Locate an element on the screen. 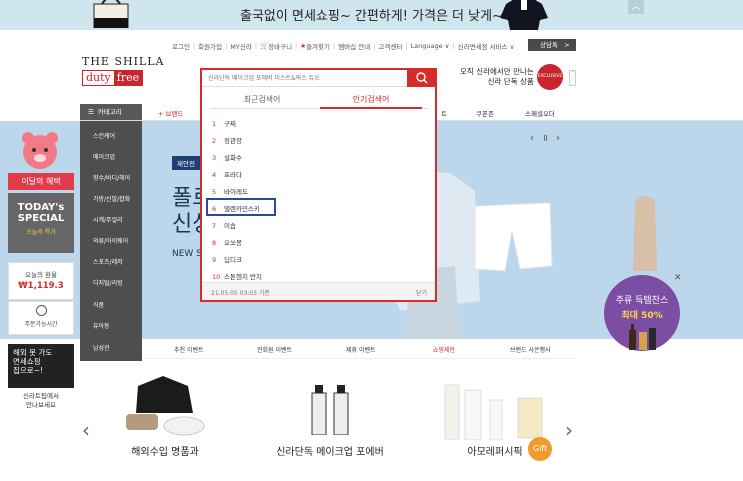  abroad-line3: 집으로~! is located at coordinates (28, 370).